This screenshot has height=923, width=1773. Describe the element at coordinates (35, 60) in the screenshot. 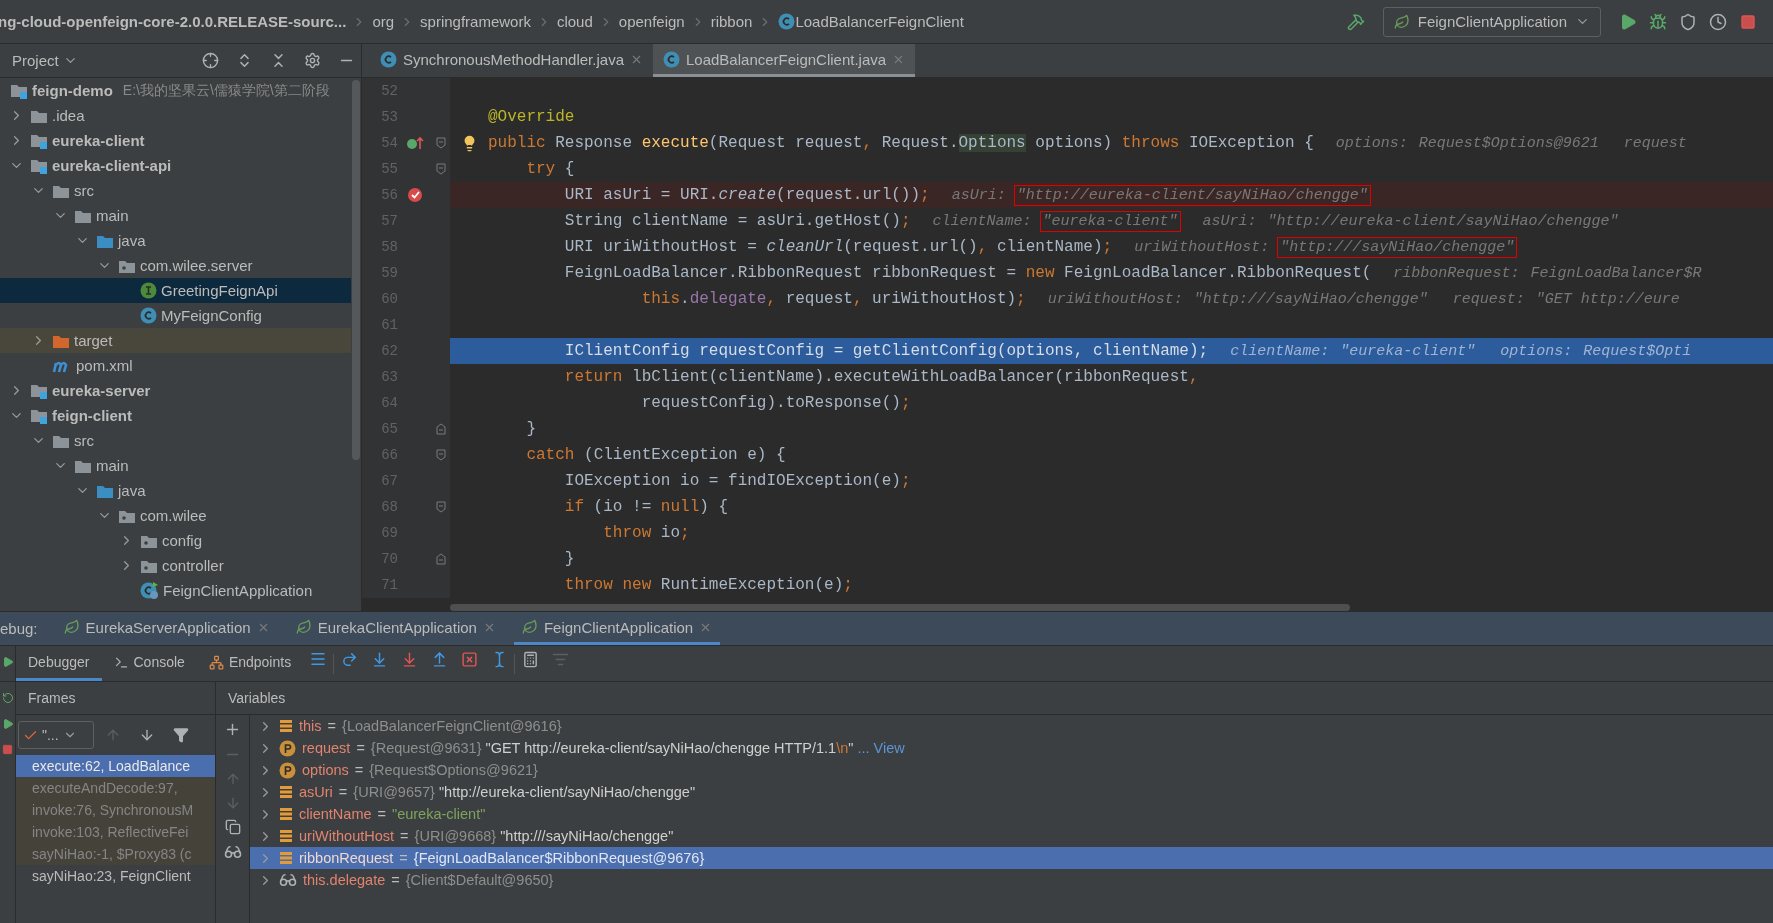

I see `project-panel-title: Project` at that location.